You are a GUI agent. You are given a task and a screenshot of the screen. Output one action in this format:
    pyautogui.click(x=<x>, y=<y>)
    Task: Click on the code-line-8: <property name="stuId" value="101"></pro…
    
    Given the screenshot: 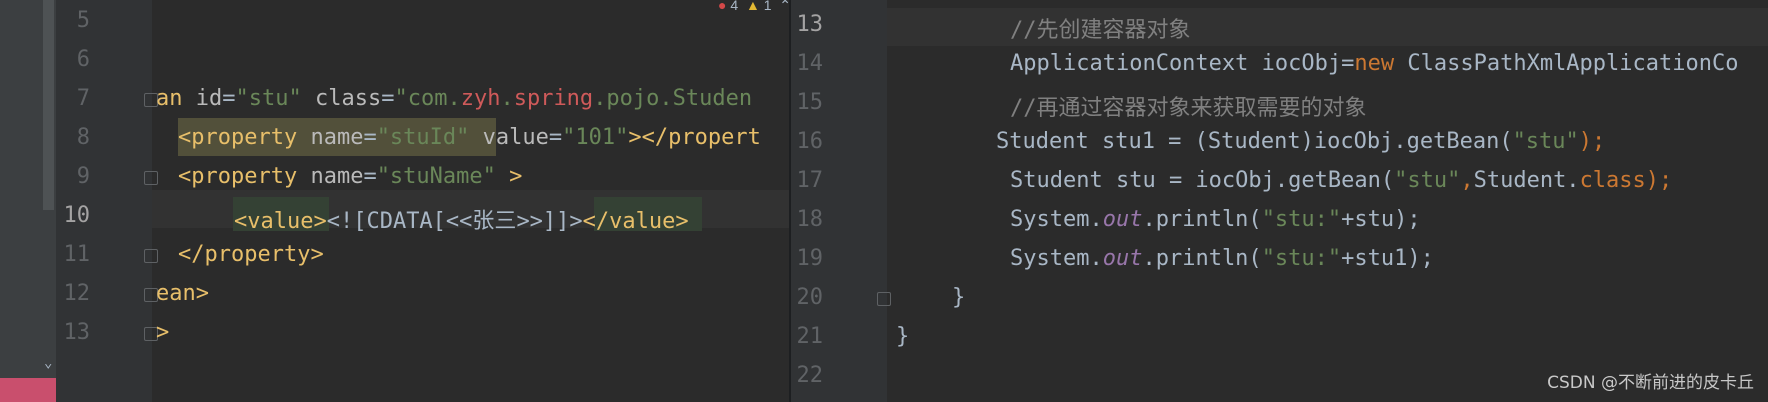 What is the action you would take?
    pyautogui.click(x=469, y=137)
    